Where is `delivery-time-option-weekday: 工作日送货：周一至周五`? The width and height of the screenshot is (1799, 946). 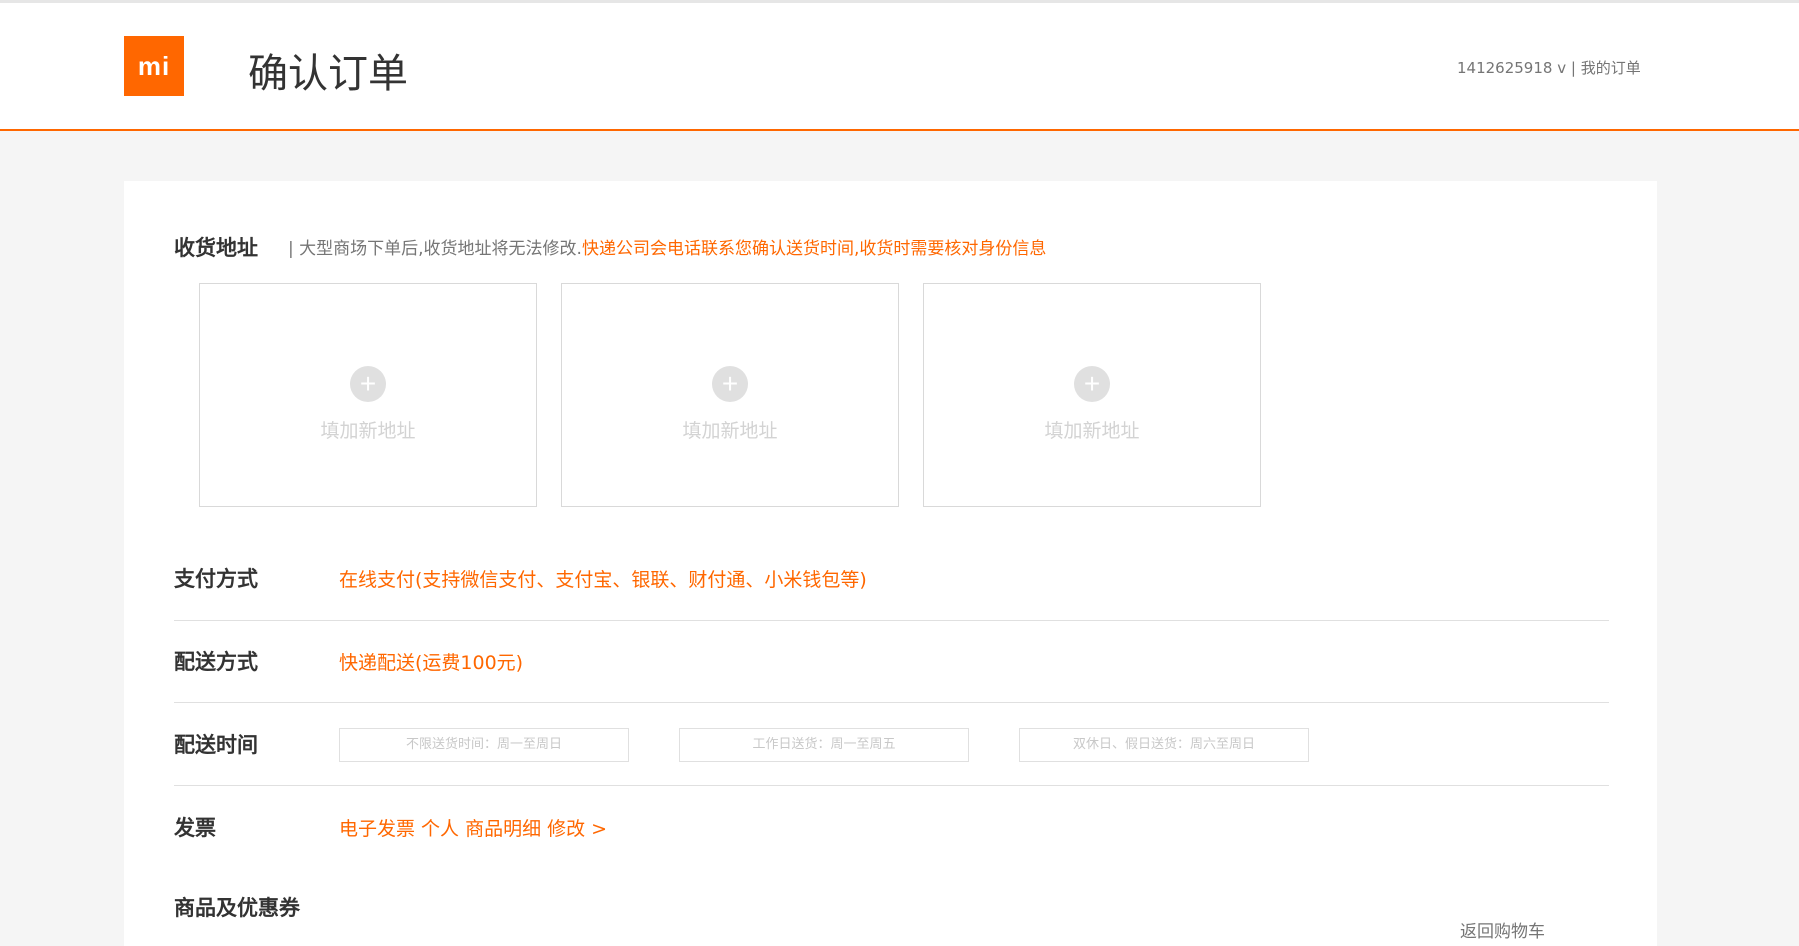 delivery-time-option-weekday: 工作日送货：周一至周五 is located at coordinates (824, 745).